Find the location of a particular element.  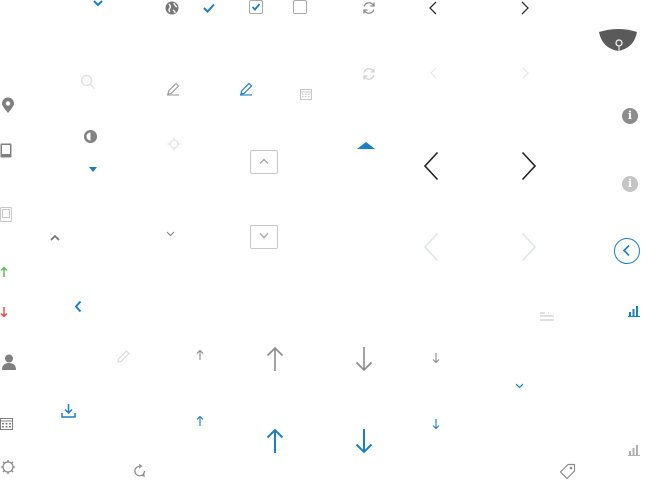

radio-selected-icon is located at coordinates (90, 136).